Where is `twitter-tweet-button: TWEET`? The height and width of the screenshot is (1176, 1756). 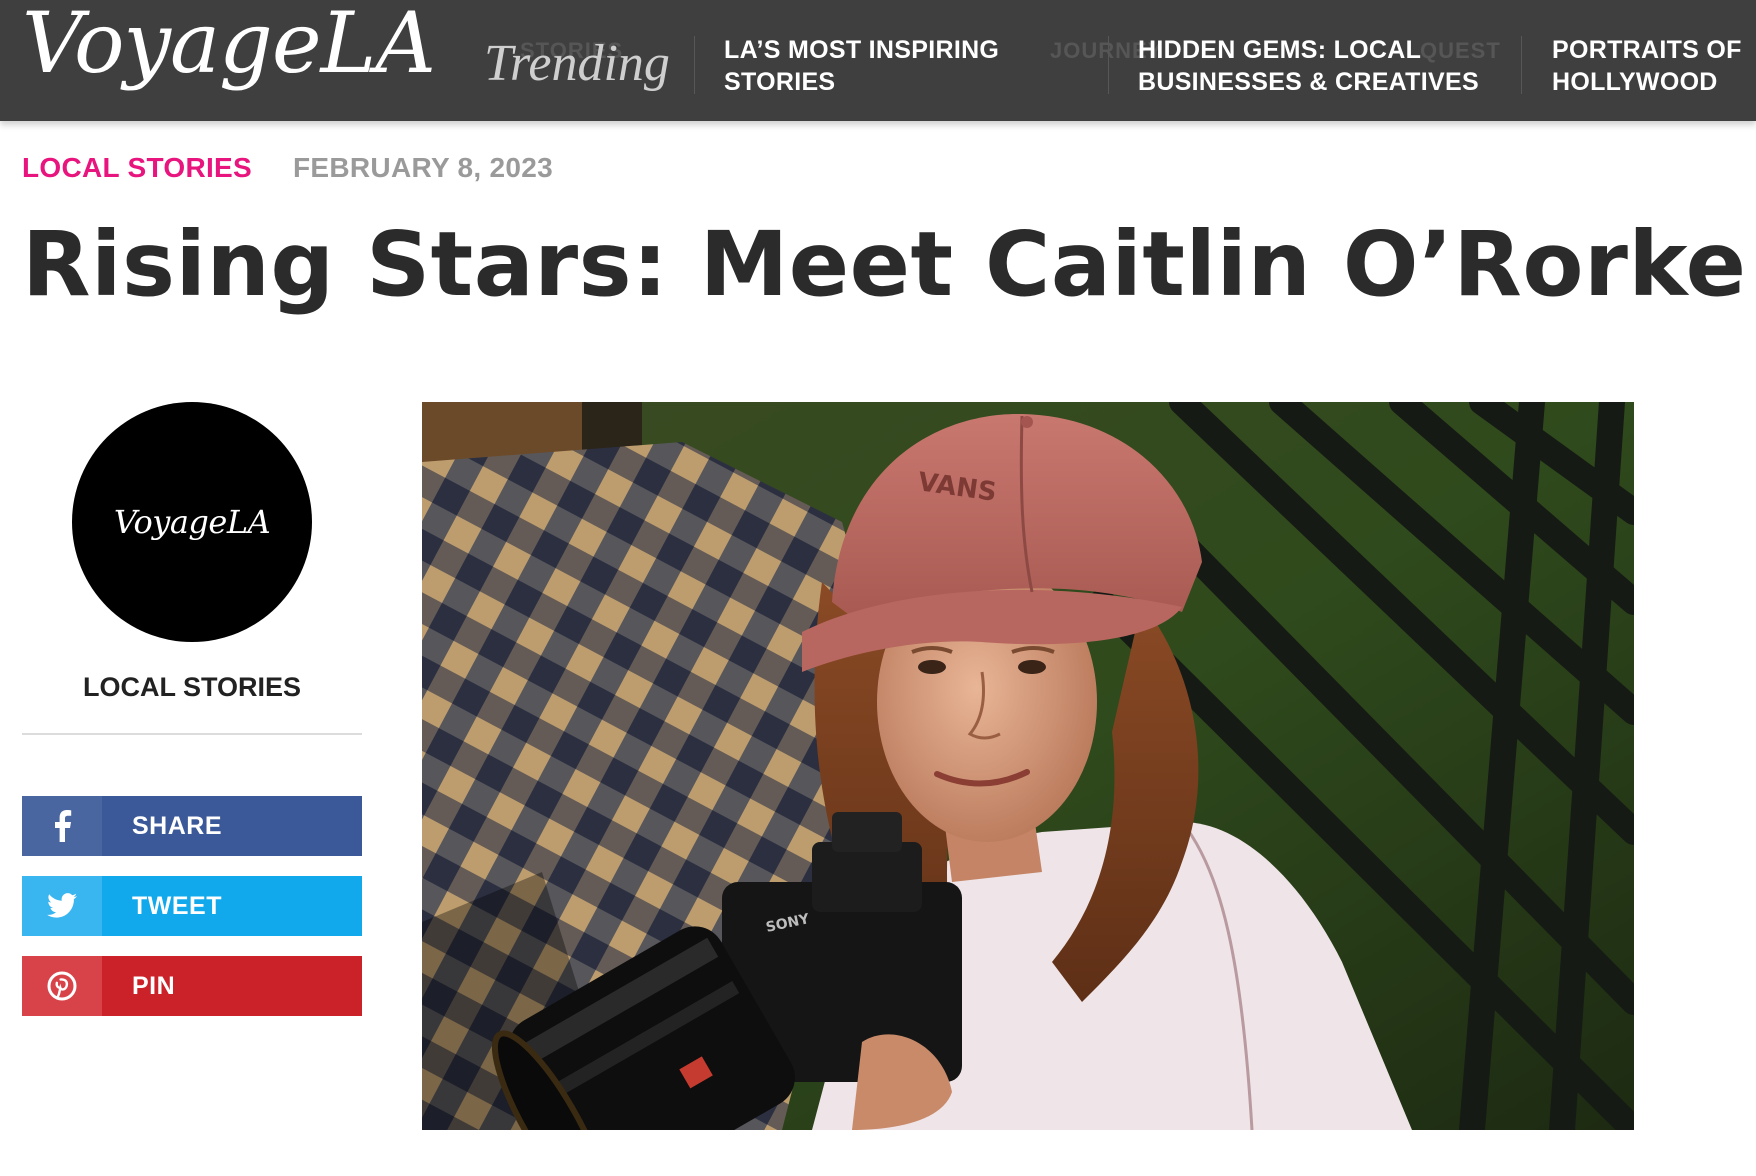 twitter-tweet-button: TWEET is located at coordinates (192, 906).